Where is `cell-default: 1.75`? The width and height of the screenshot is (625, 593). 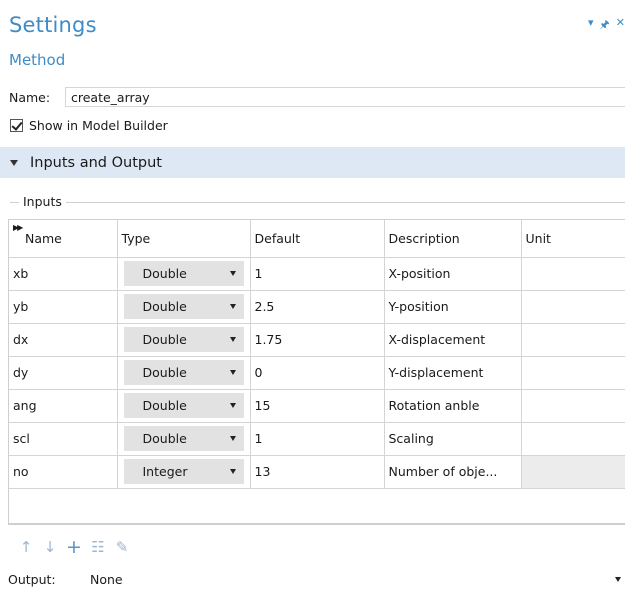
cell-default: 1.75 is located at coordinates (317, 340).